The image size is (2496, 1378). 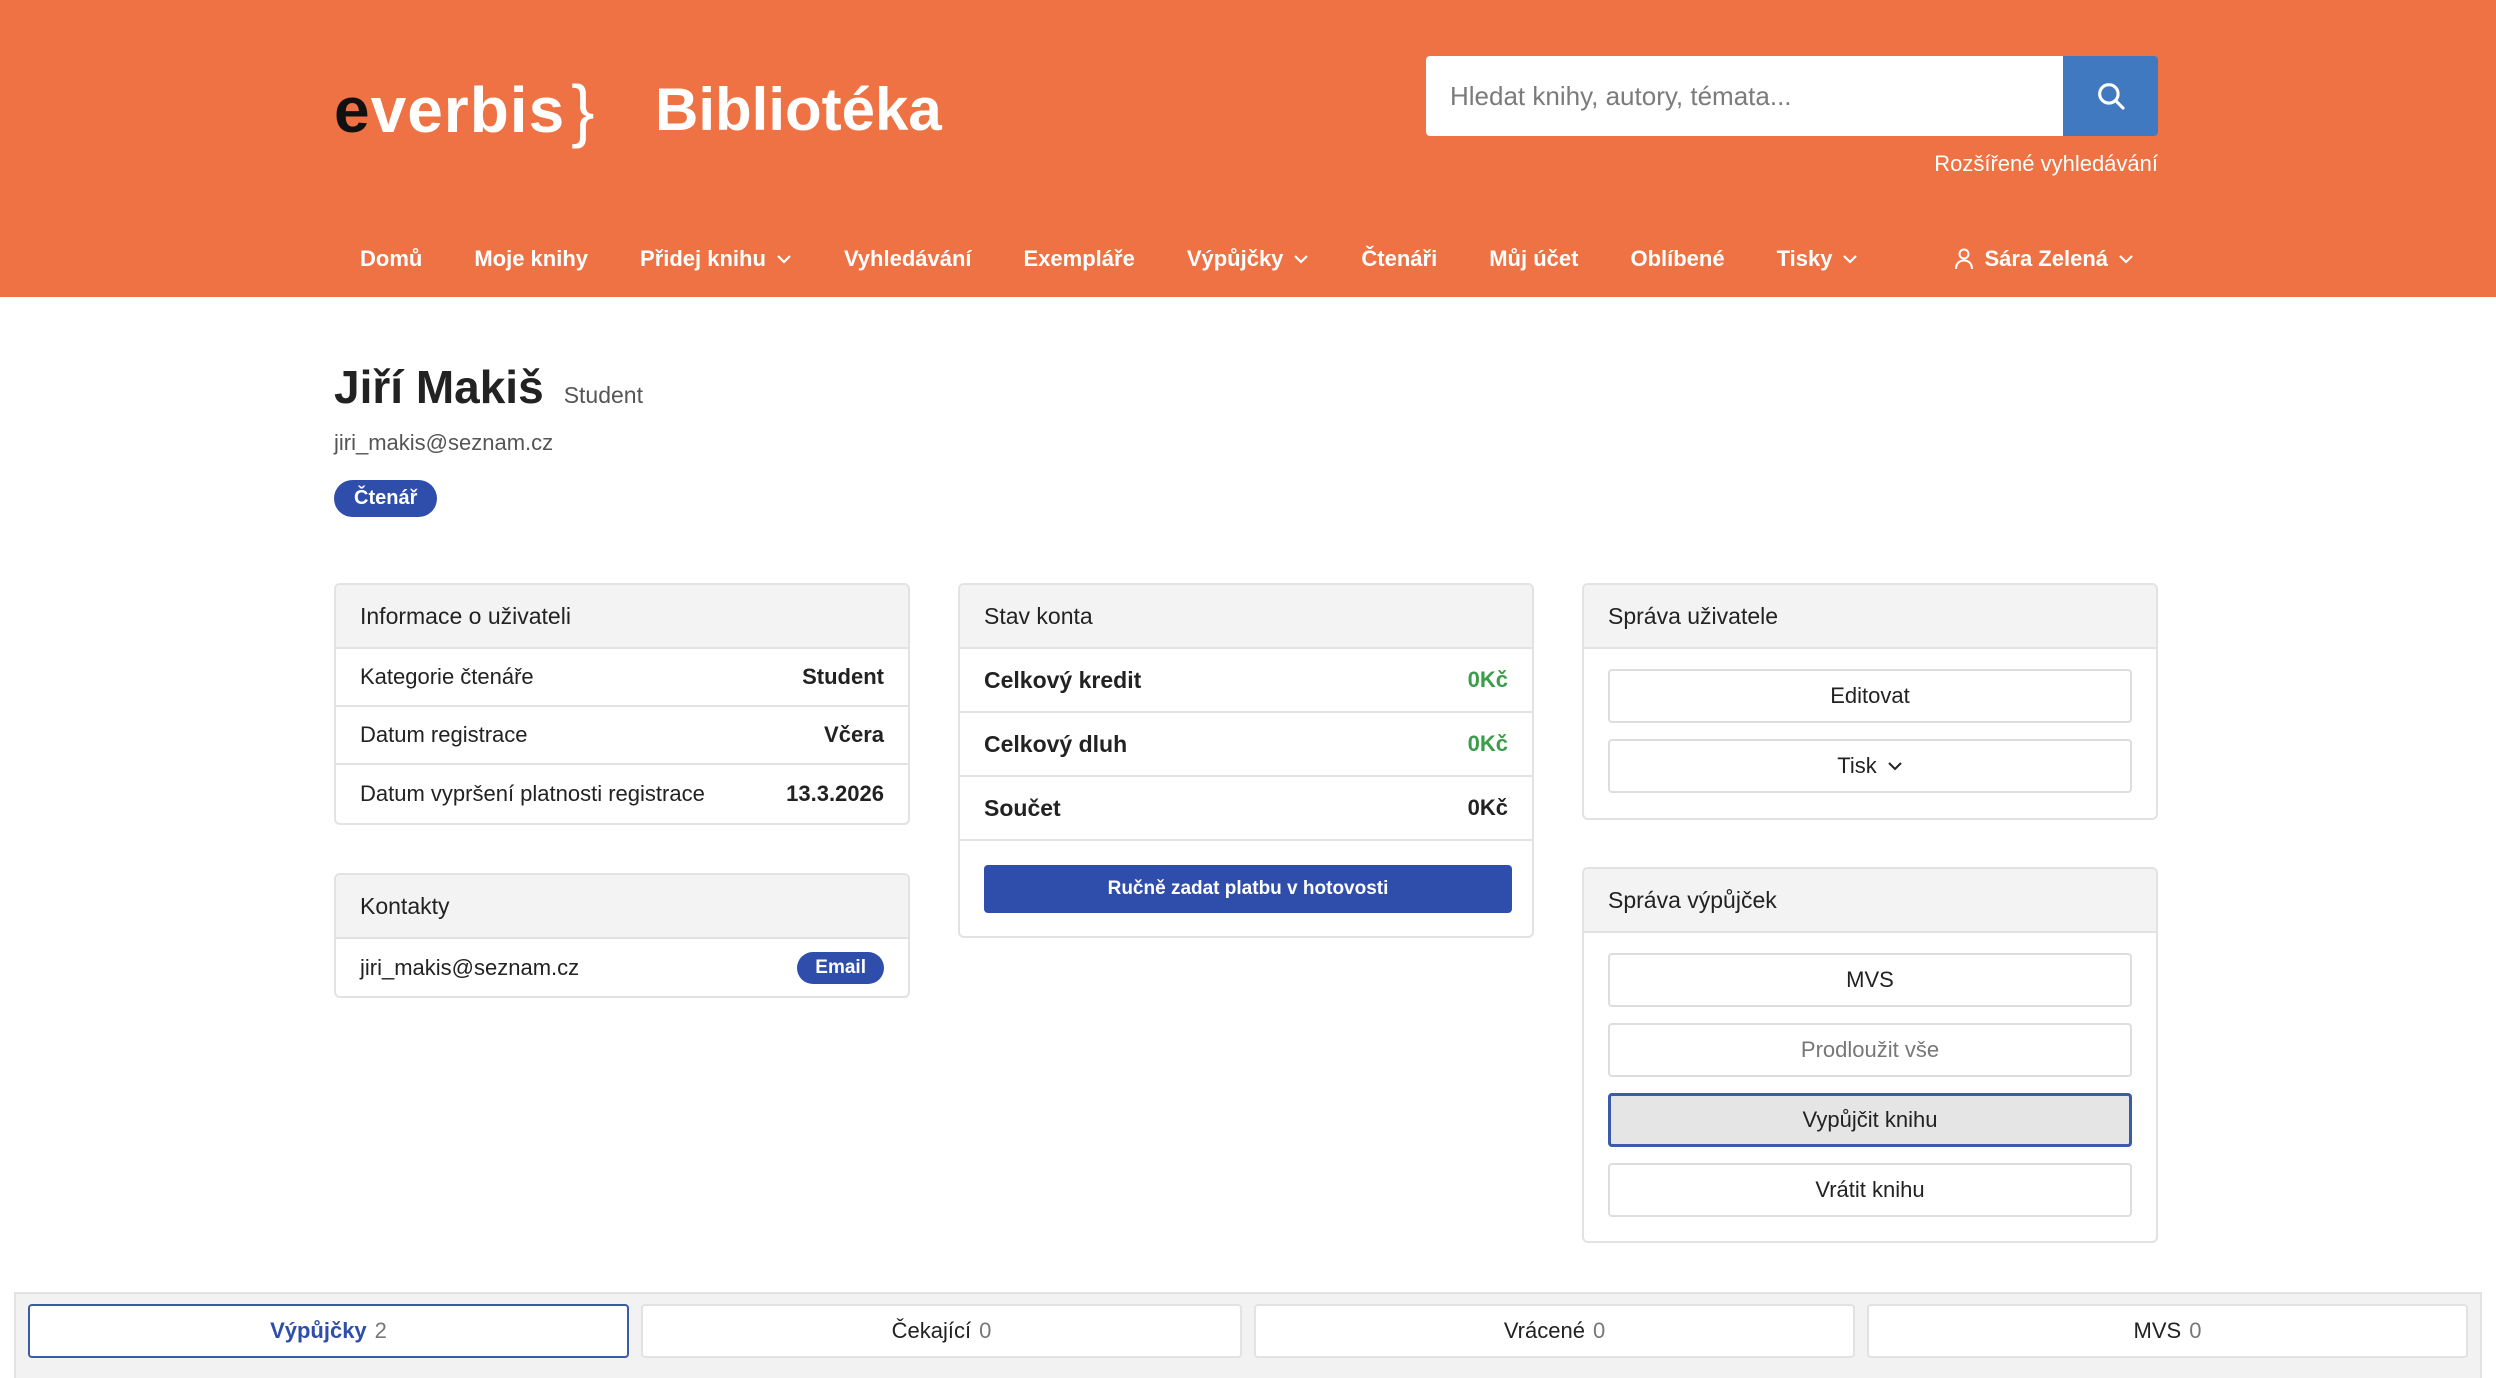 What do you see at coordinates (1870, 696) in the screenshot?
I see `edit-button: Editovat` at bounding box center [1870, 696].